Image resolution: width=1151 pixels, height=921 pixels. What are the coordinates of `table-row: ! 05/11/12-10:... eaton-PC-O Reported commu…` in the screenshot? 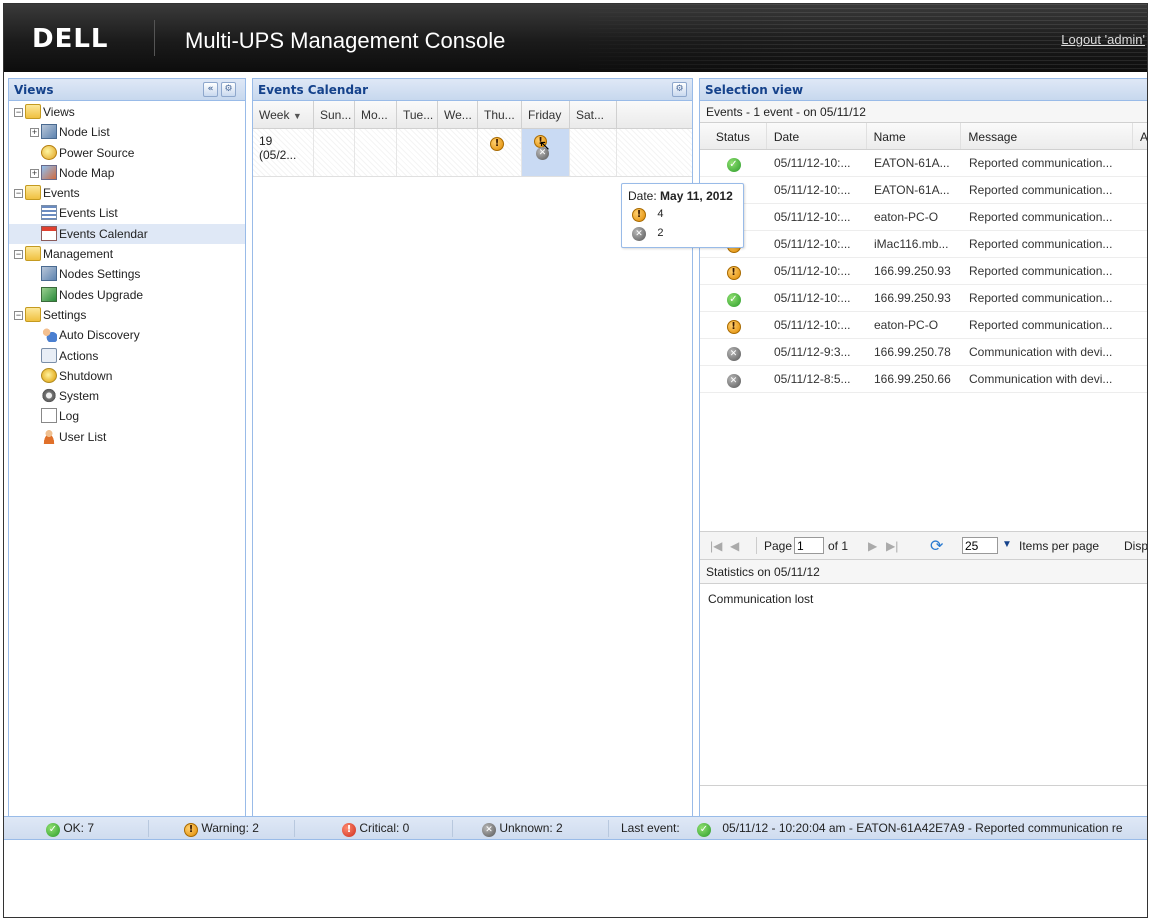 It's located at (923, 325).